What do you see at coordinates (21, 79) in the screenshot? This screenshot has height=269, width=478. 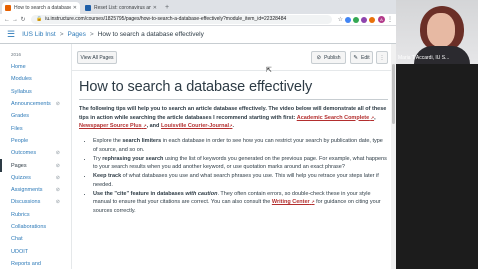 I see `sidebar-item-label: Modules` at bounding box center [21, 79].